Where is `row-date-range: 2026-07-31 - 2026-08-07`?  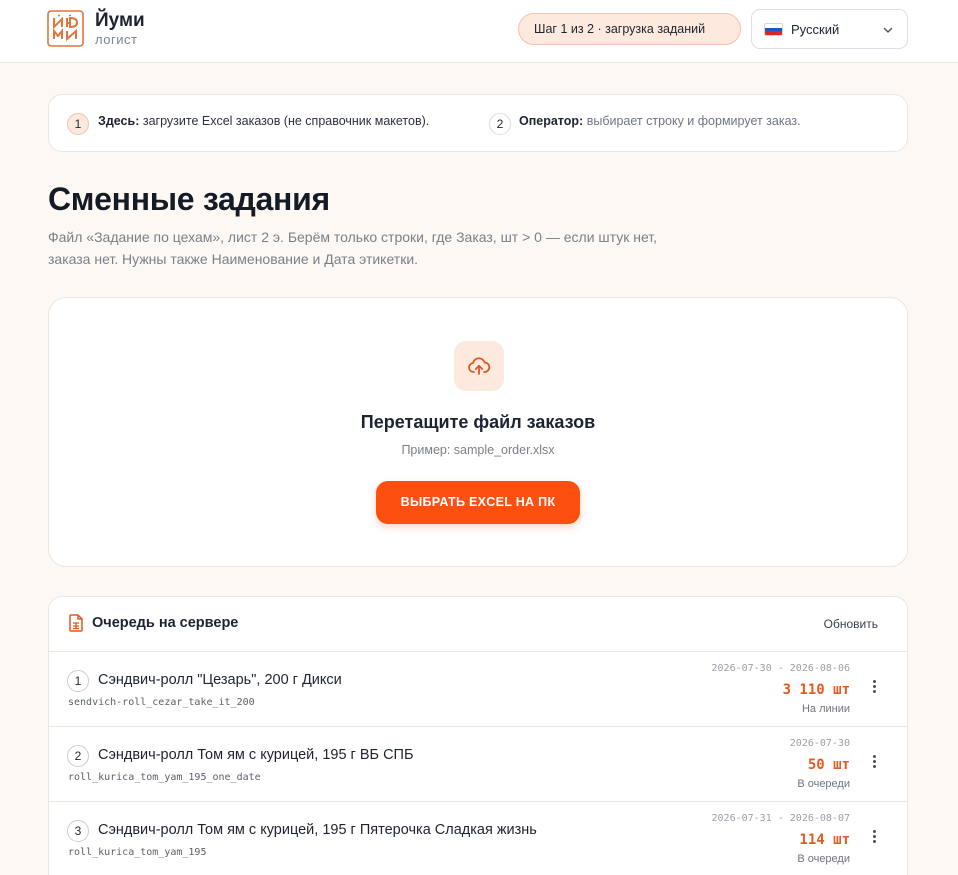
row-date-range: 2026-07-31 - 2026-08-07 is located at coordinates (780, 818).